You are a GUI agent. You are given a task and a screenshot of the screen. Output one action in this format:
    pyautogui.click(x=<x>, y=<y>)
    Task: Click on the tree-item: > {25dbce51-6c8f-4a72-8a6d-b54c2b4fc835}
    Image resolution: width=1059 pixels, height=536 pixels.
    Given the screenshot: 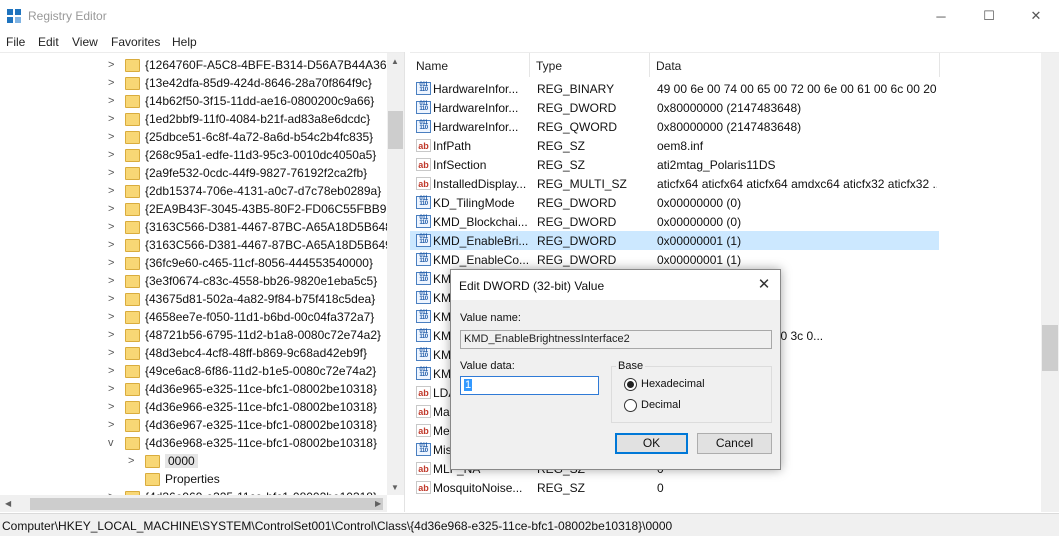 What is the action you would take?
    pyautogui.click(x=195, y=138)
    